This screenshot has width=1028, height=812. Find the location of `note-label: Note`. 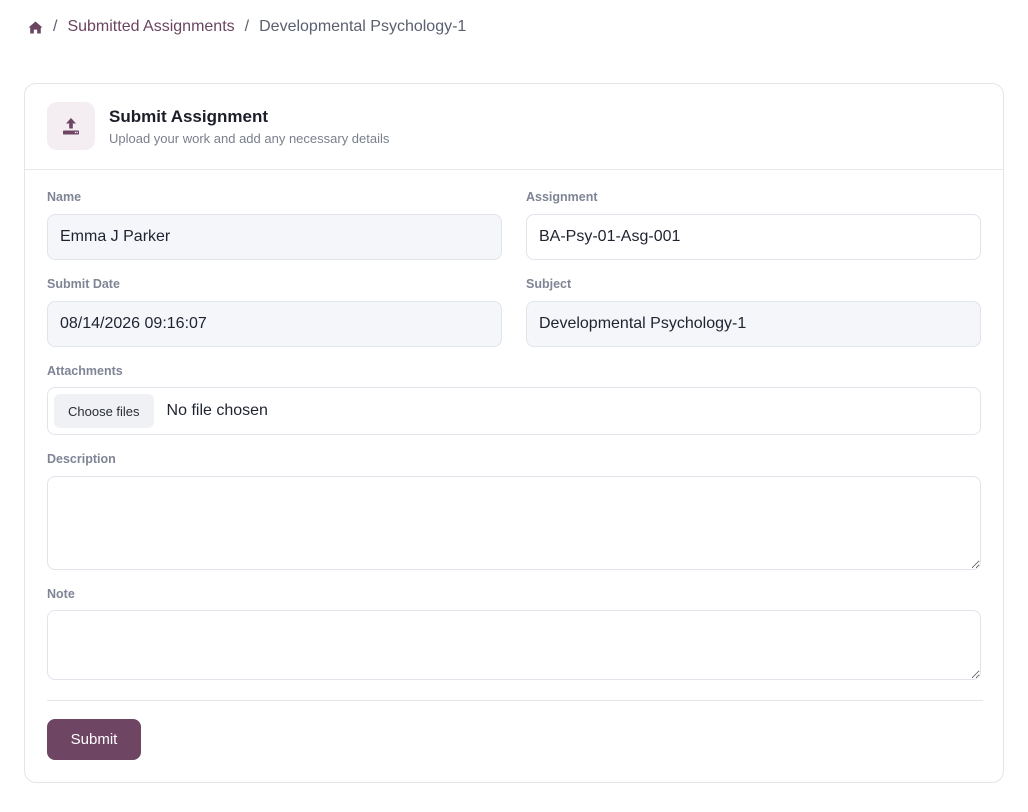

note-label: Note is located at coordinates (61, 594).